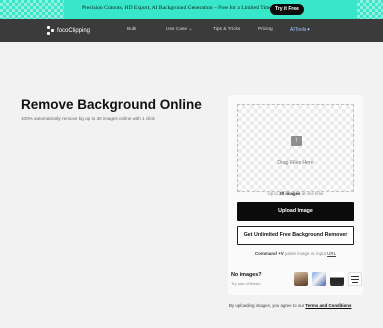  I want to click on samples-title: No images?, so click(246, 275).